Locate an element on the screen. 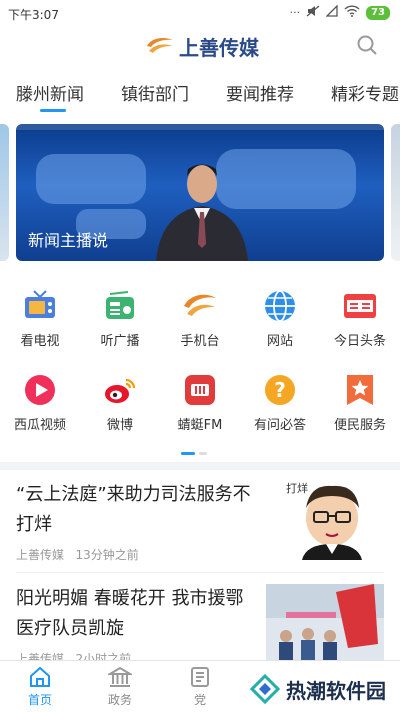 The image size is (400, 712). wifi-icon is located at coordinates (352, 12).